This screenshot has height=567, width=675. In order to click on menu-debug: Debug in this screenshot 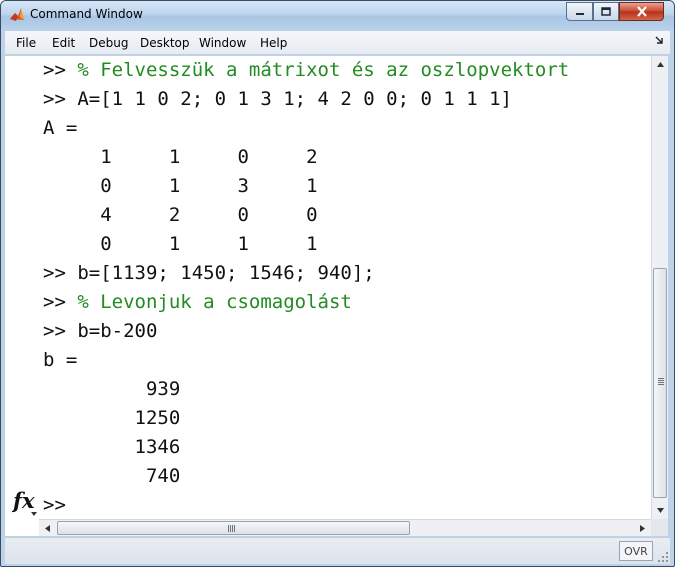, I will do `click(108, 43)`.